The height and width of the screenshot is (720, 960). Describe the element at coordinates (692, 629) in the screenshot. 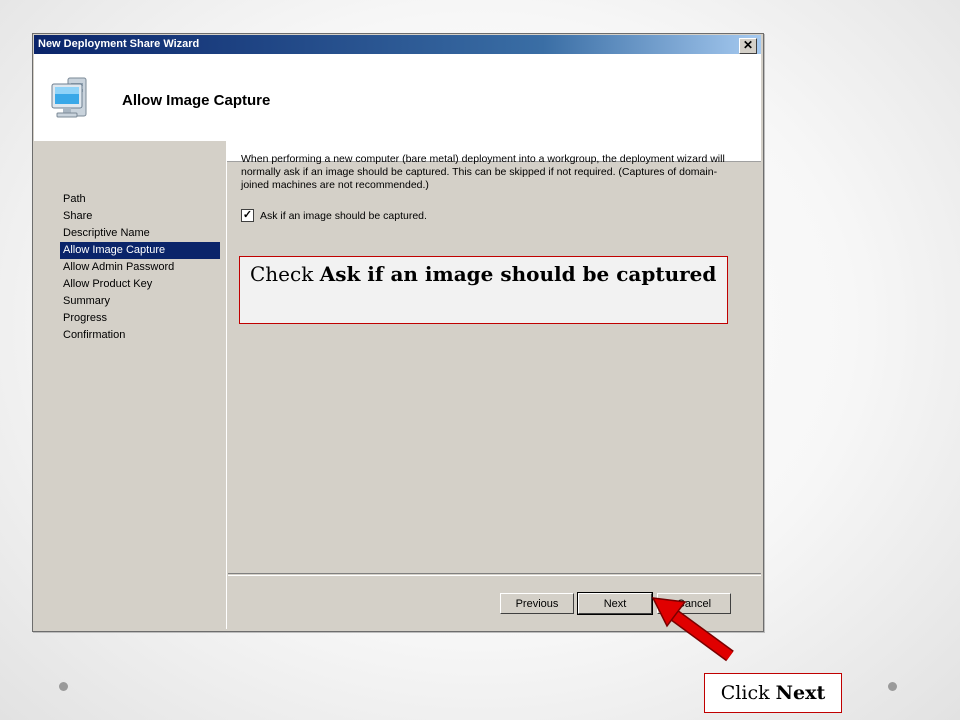

I see `pointer-arrow-icon` at that location.